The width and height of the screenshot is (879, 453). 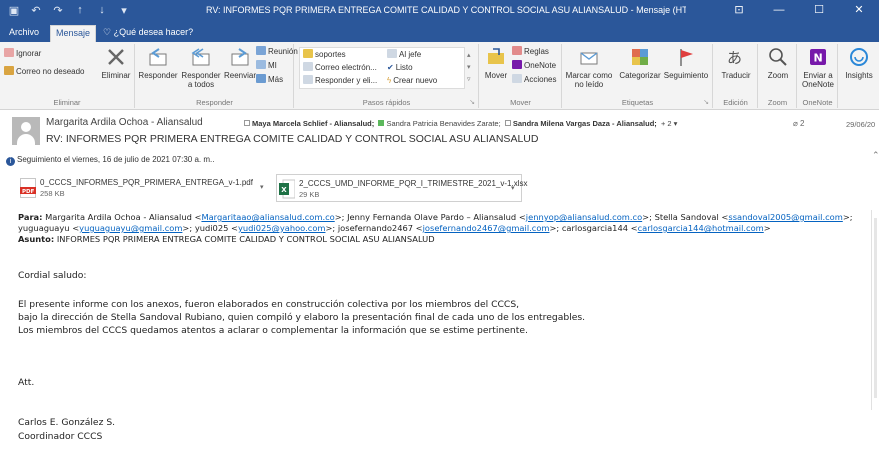 I want to click on meeting-button: Reunión, so click(x=277, y=52).